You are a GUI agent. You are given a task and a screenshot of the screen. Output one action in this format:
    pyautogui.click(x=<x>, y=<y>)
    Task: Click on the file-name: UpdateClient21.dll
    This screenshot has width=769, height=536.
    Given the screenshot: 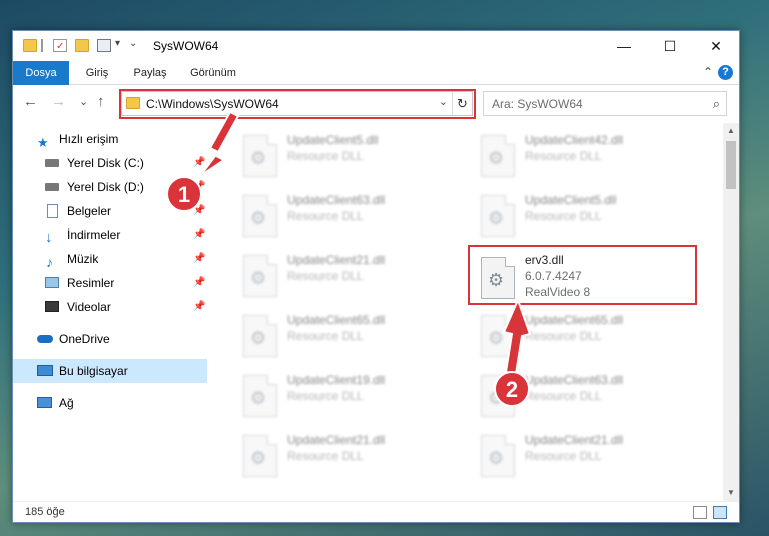 What is the action you would take?
    pyautogui.click(x=574, y=440)
    